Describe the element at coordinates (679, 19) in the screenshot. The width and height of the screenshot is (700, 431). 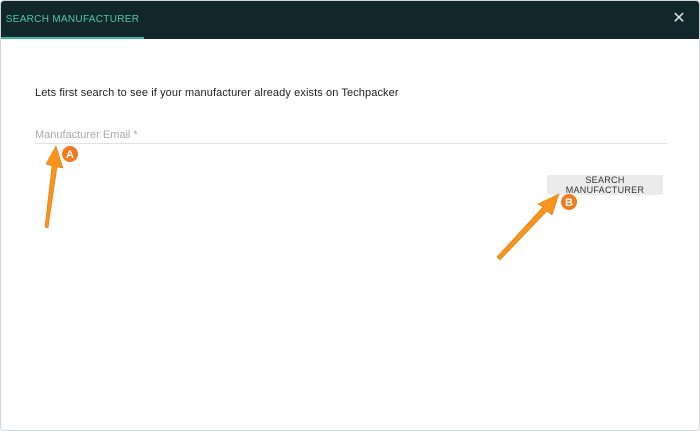
I see `close-icon: ✕` at that location.